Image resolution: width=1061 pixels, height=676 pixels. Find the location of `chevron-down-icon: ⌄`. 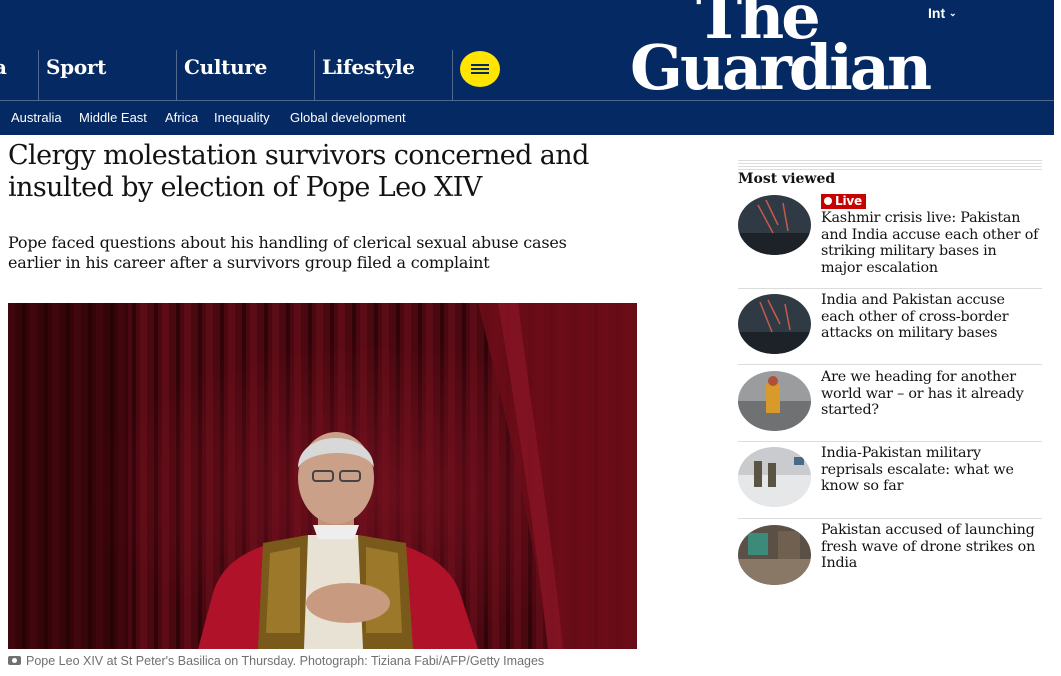

chevron-down-icon: ⌄ is located at coordinates (953, 13).